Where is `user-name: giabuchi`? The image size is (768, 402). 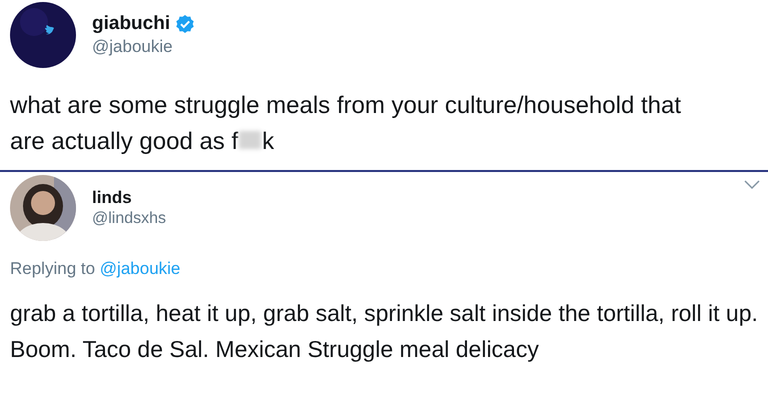 user-name: giabuchi is located at coordinates (131, 24).